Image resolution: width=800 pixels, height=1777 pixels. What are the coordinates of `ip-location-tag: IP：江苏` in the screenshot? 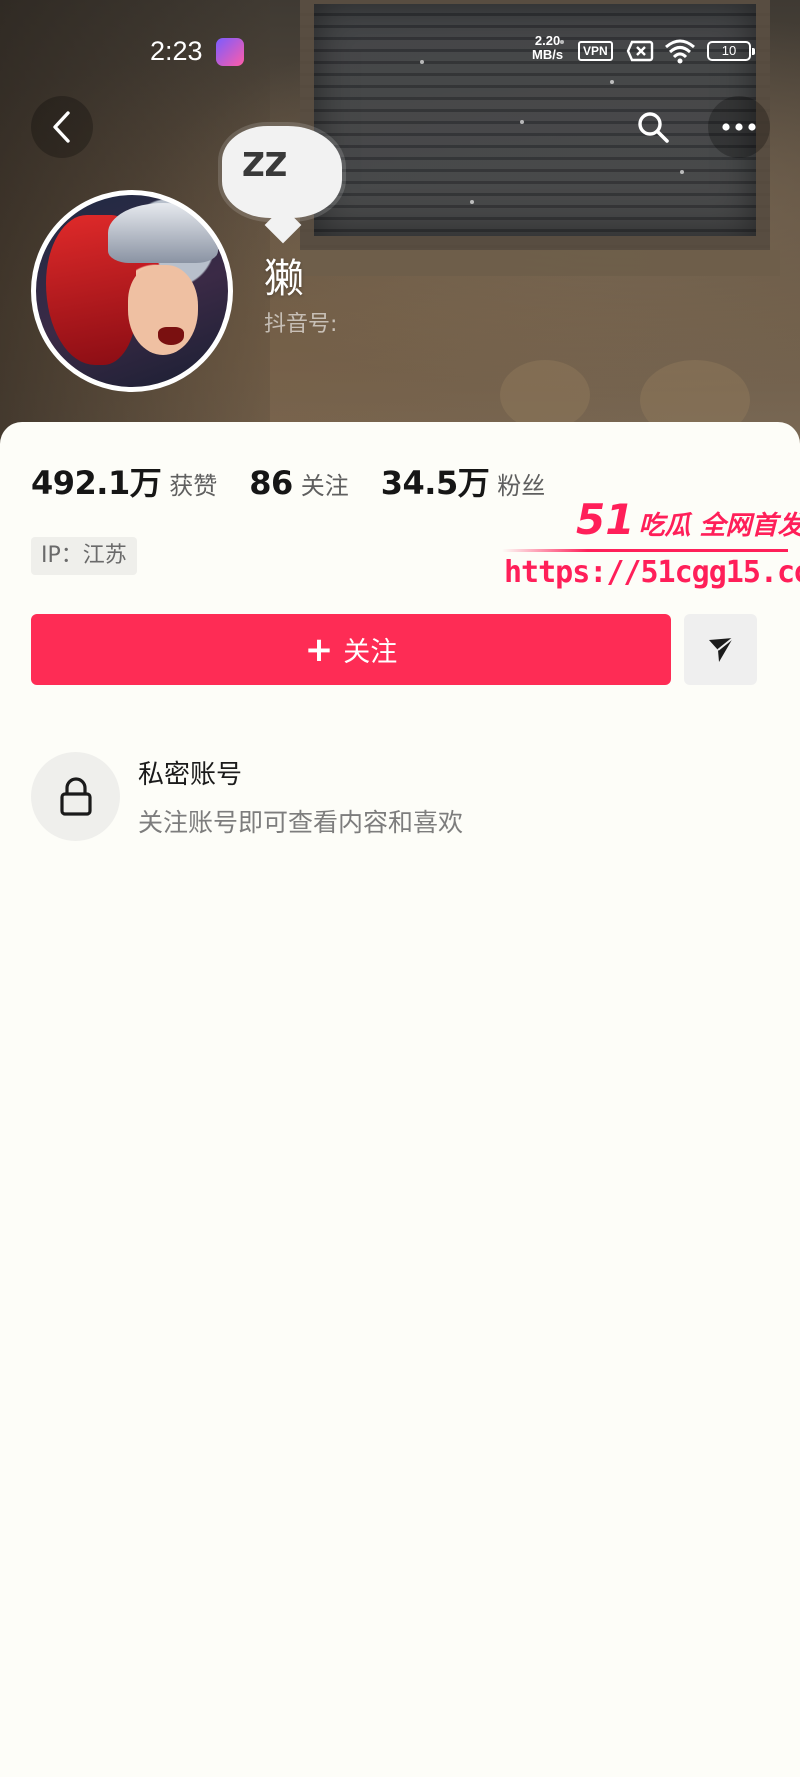 It's located at (84, 556).